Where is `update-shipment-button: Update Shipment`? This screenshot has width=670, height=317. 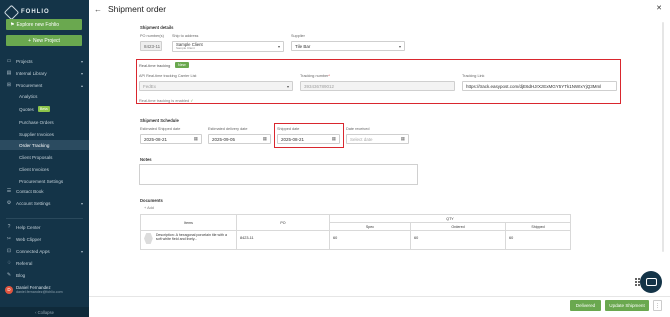 update-shipment-button: Update Shipment is located at coordinates (627, 305).